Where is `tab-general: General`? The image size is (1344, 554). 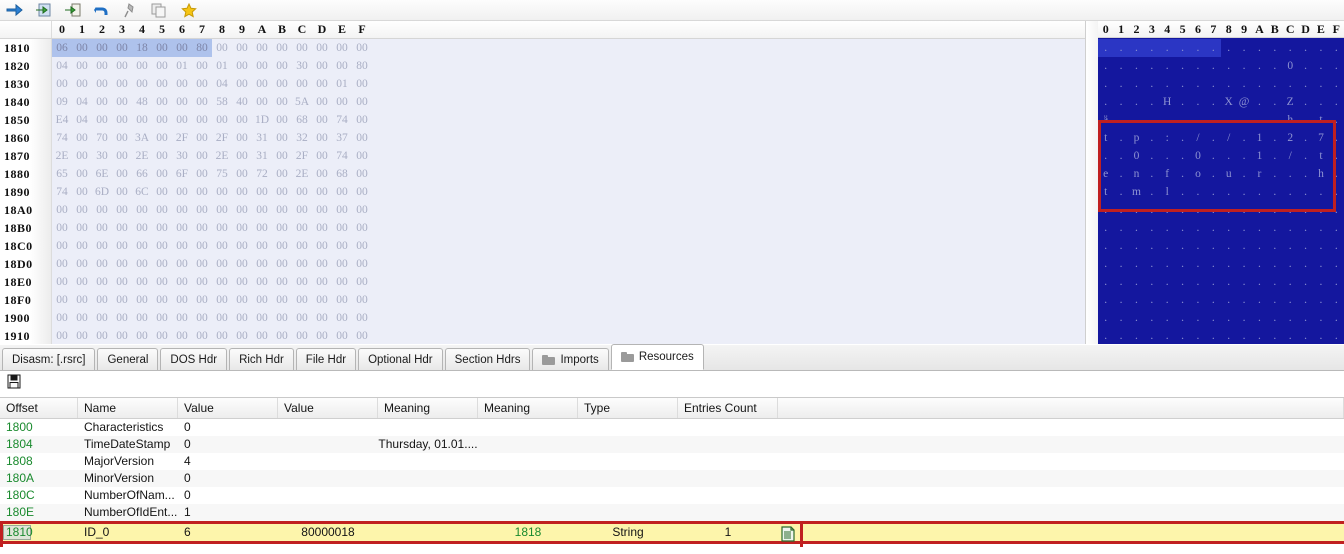 tab-general: General is located at coordinates (128, 359).